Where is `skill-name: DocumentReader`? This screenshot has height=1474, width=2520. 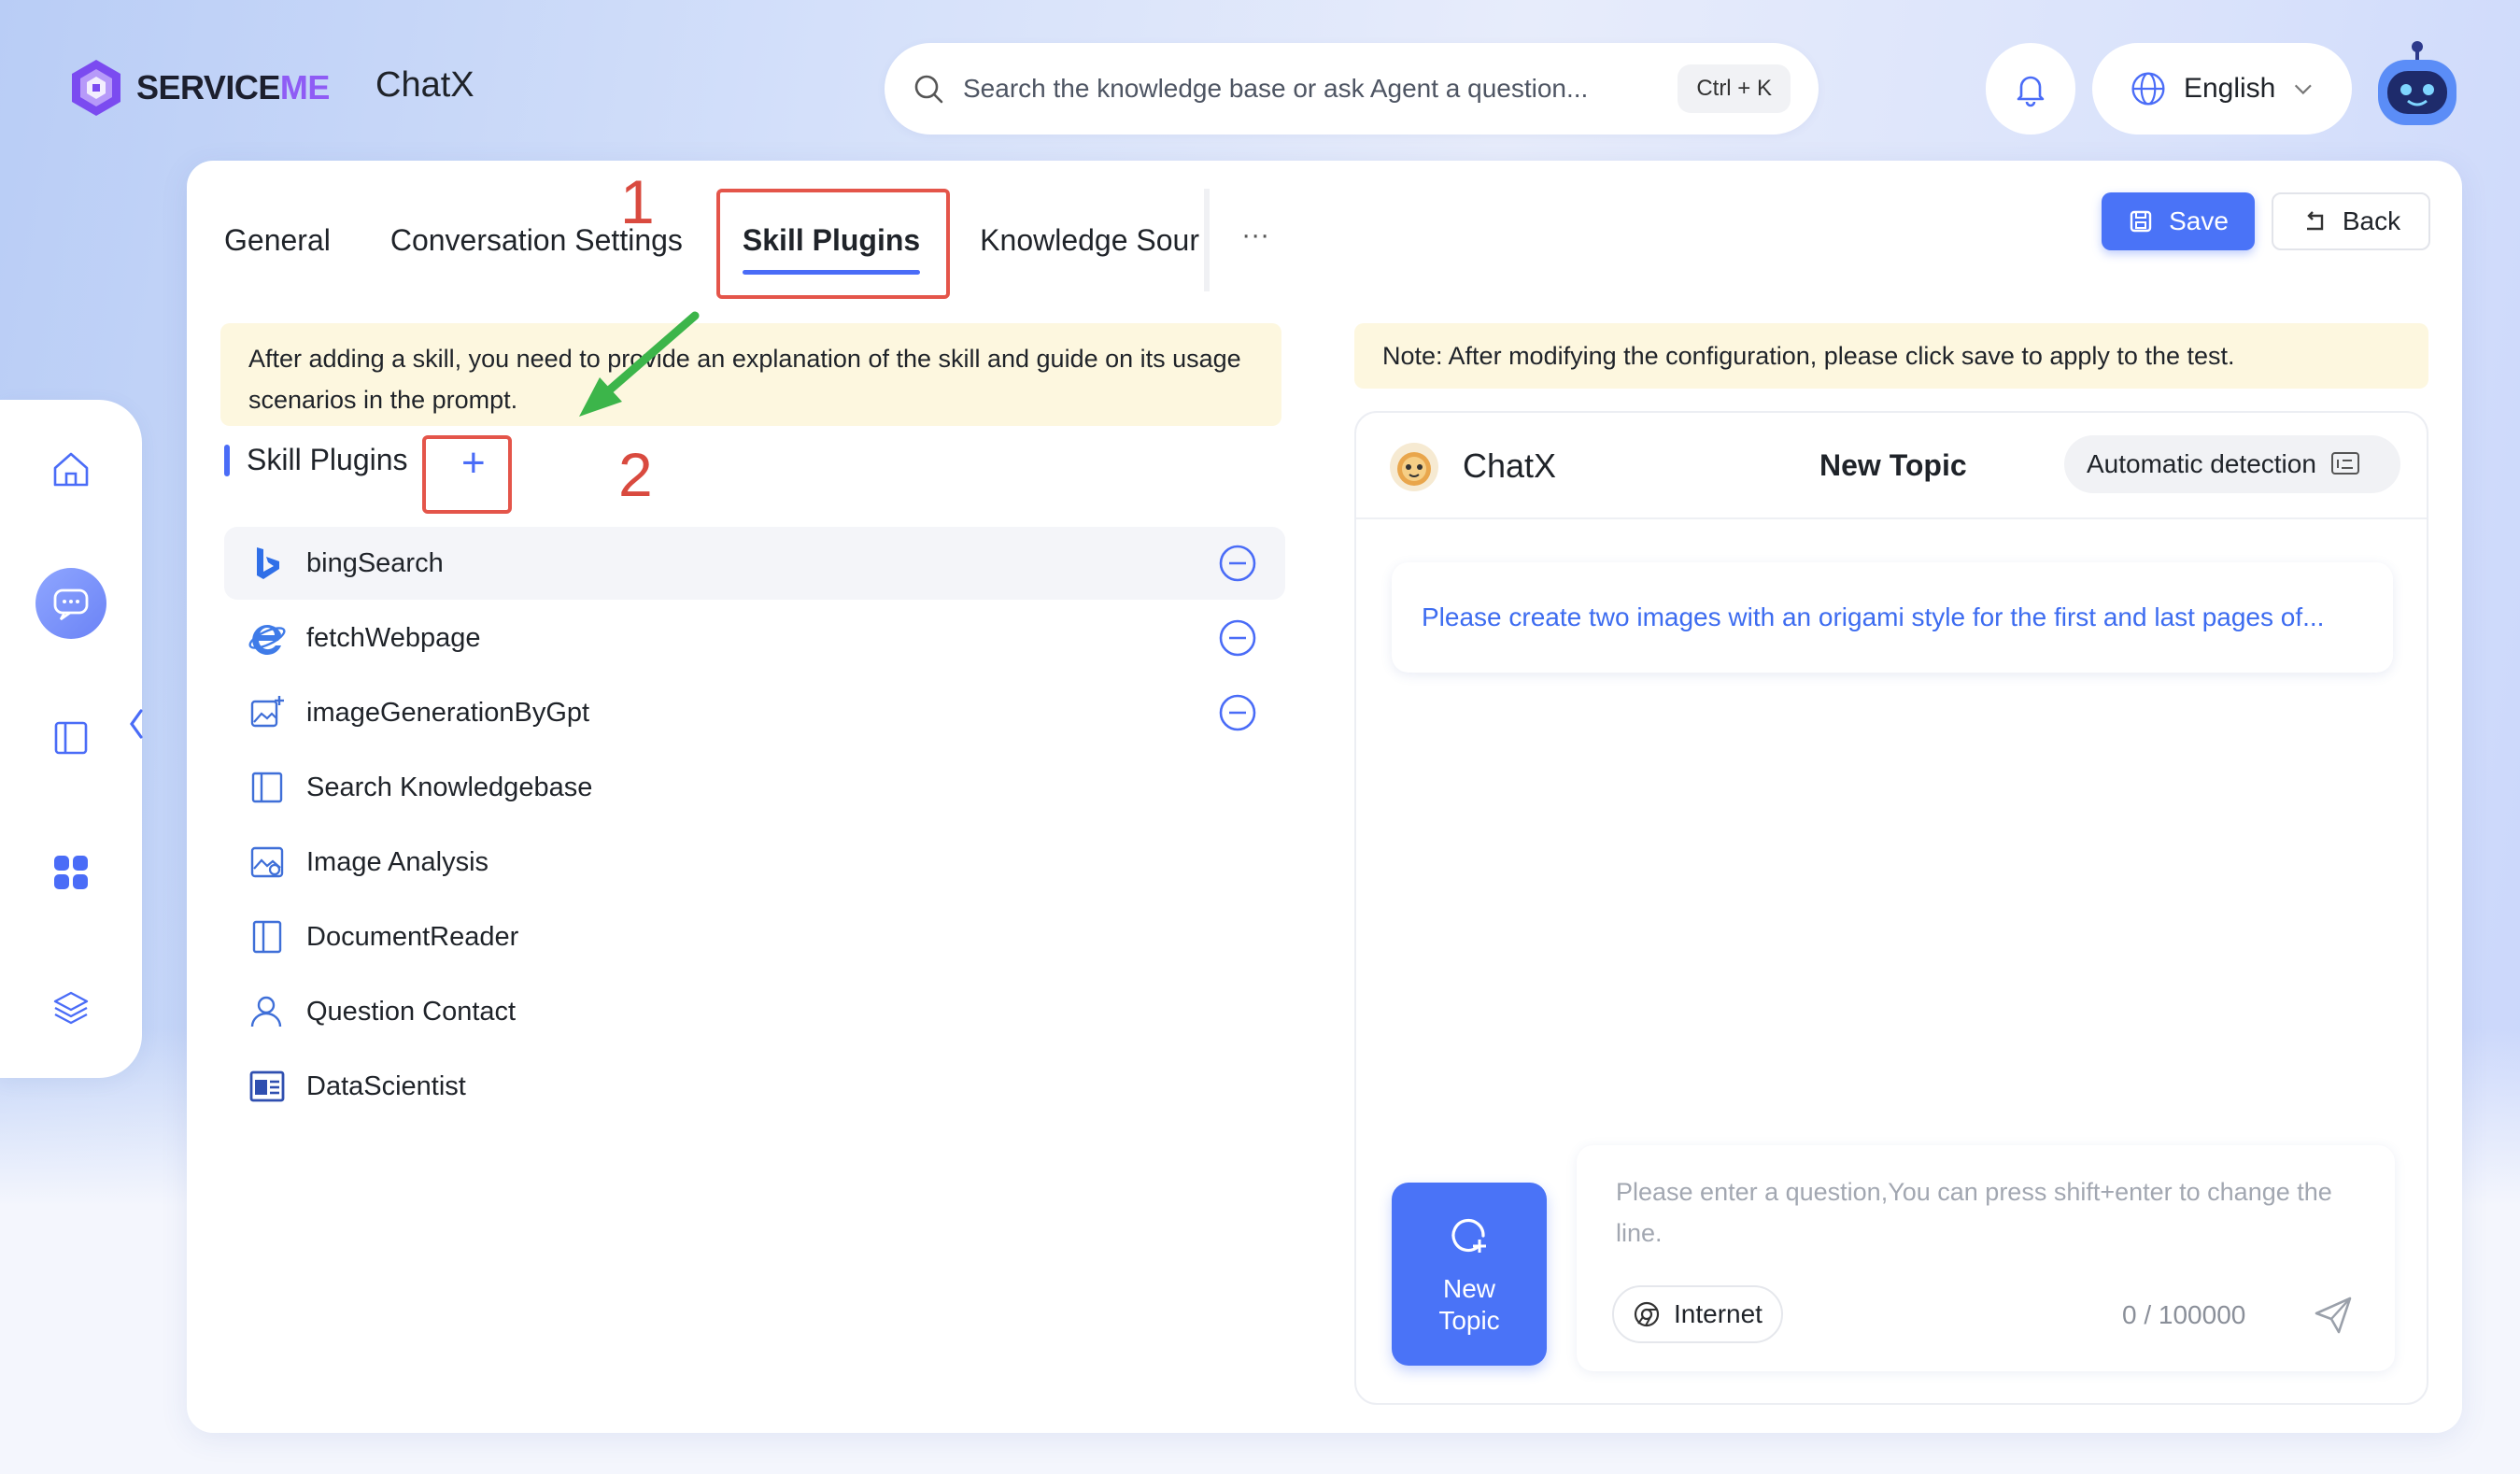
skill-name: DocumentReader is located at coordinates (412, 936).